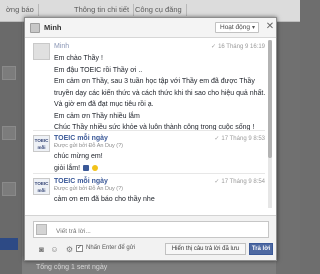 The image size is (320, 274). What do you see at coordinates (41, 249) in the screenshot?
I see `camera-icon: ◙` at bounding box center [41, 249].